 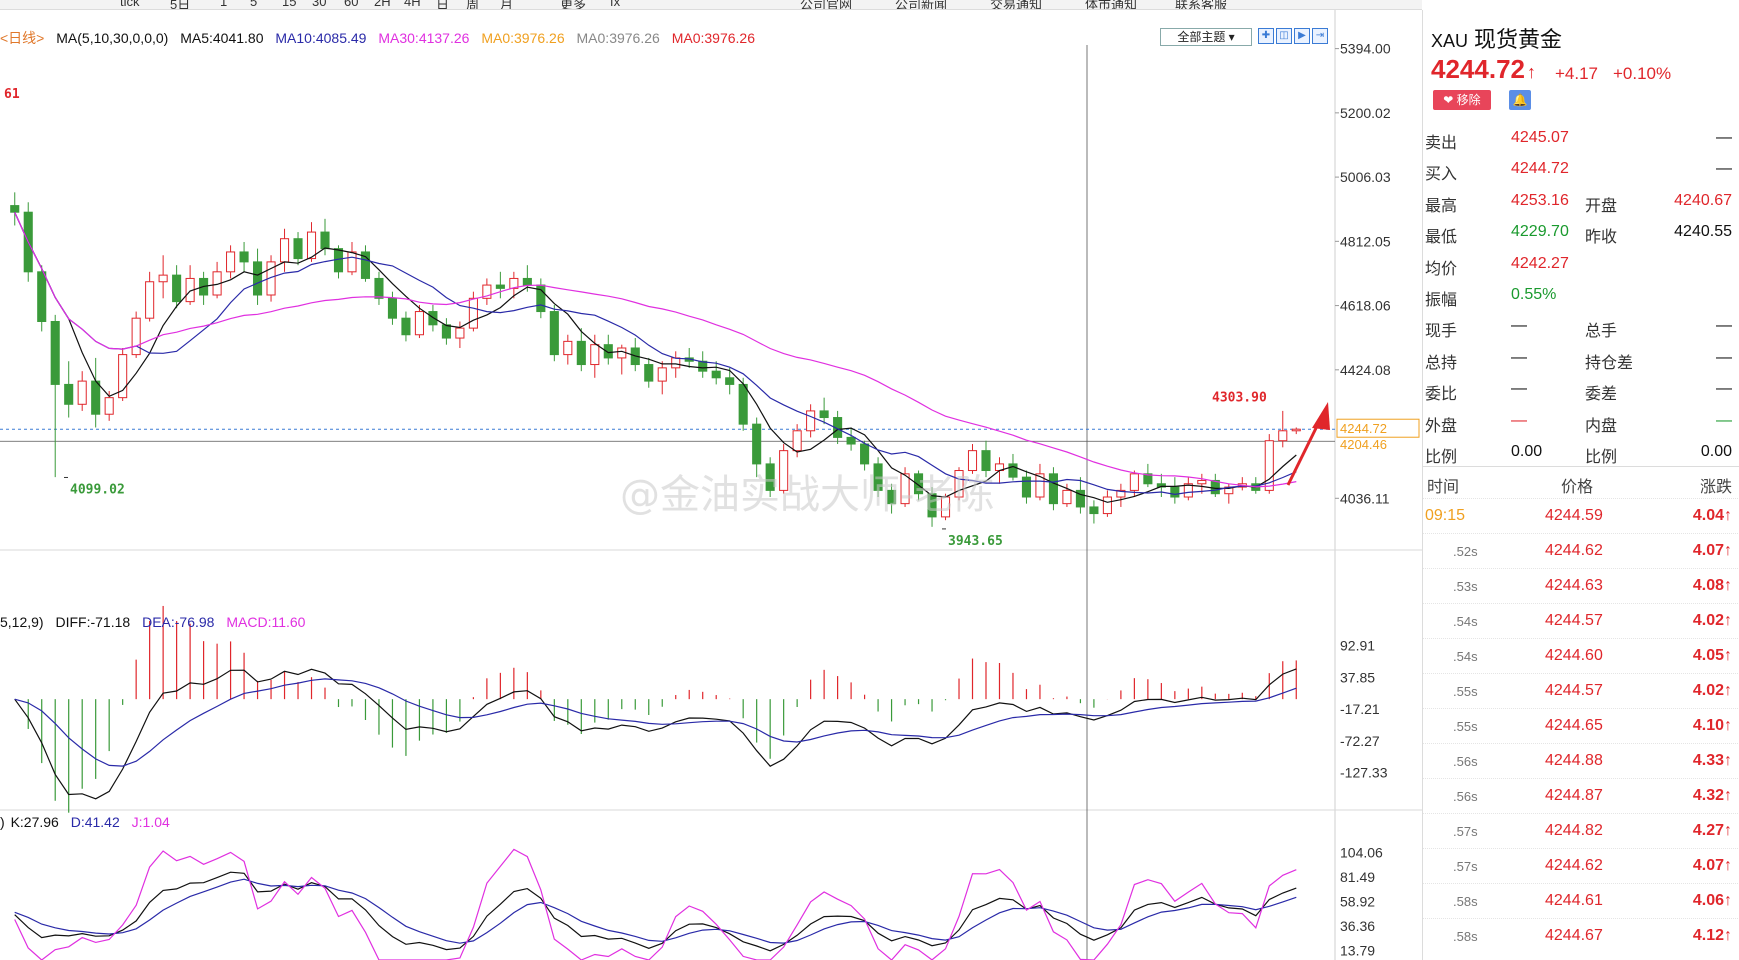 I want to click on quote-label: 外盘, so click(x=1441, y=426).